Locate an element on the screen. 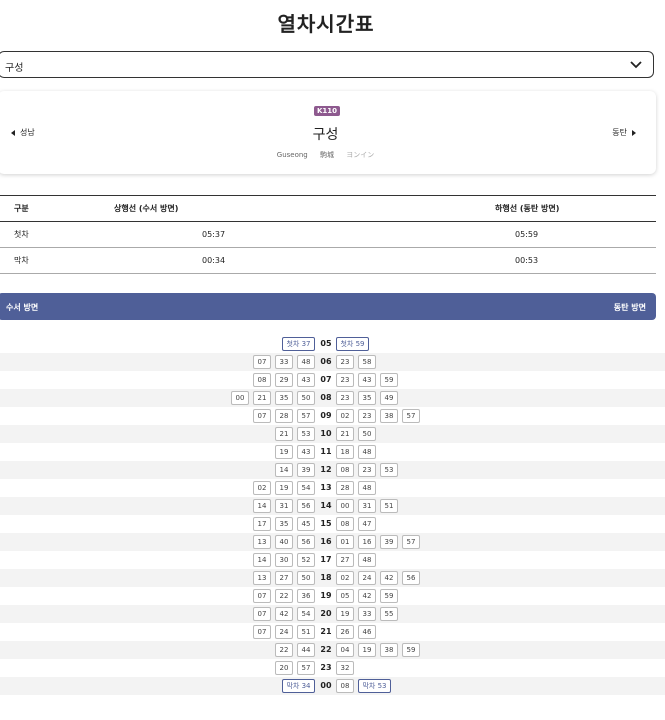 The image size is (665, 720). up-minutes: 07 24 51 is located at coordinates (284, 632).